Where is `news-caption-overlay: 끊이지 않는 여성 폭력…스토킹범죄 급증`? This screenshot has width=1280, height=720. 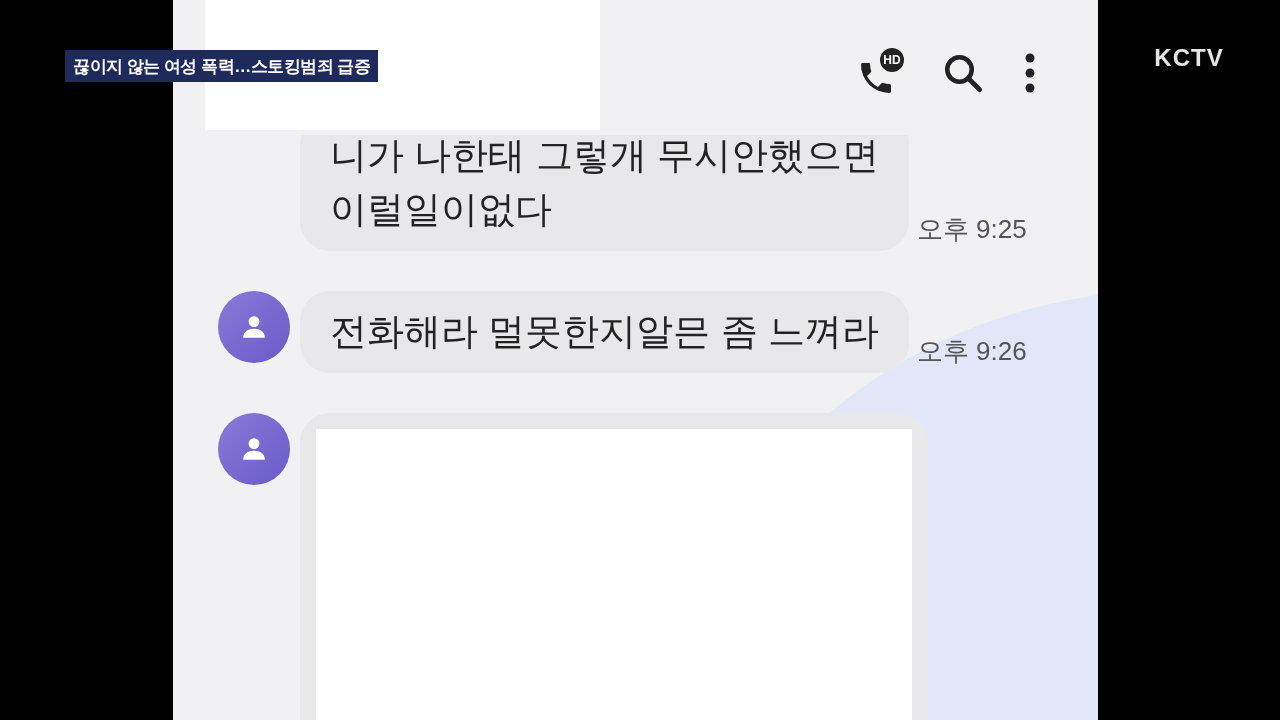 news-caption-overlay: 끊이지 않는 여성 폭력…스토킹범죄 급증 is located at coordinates (222, 66).